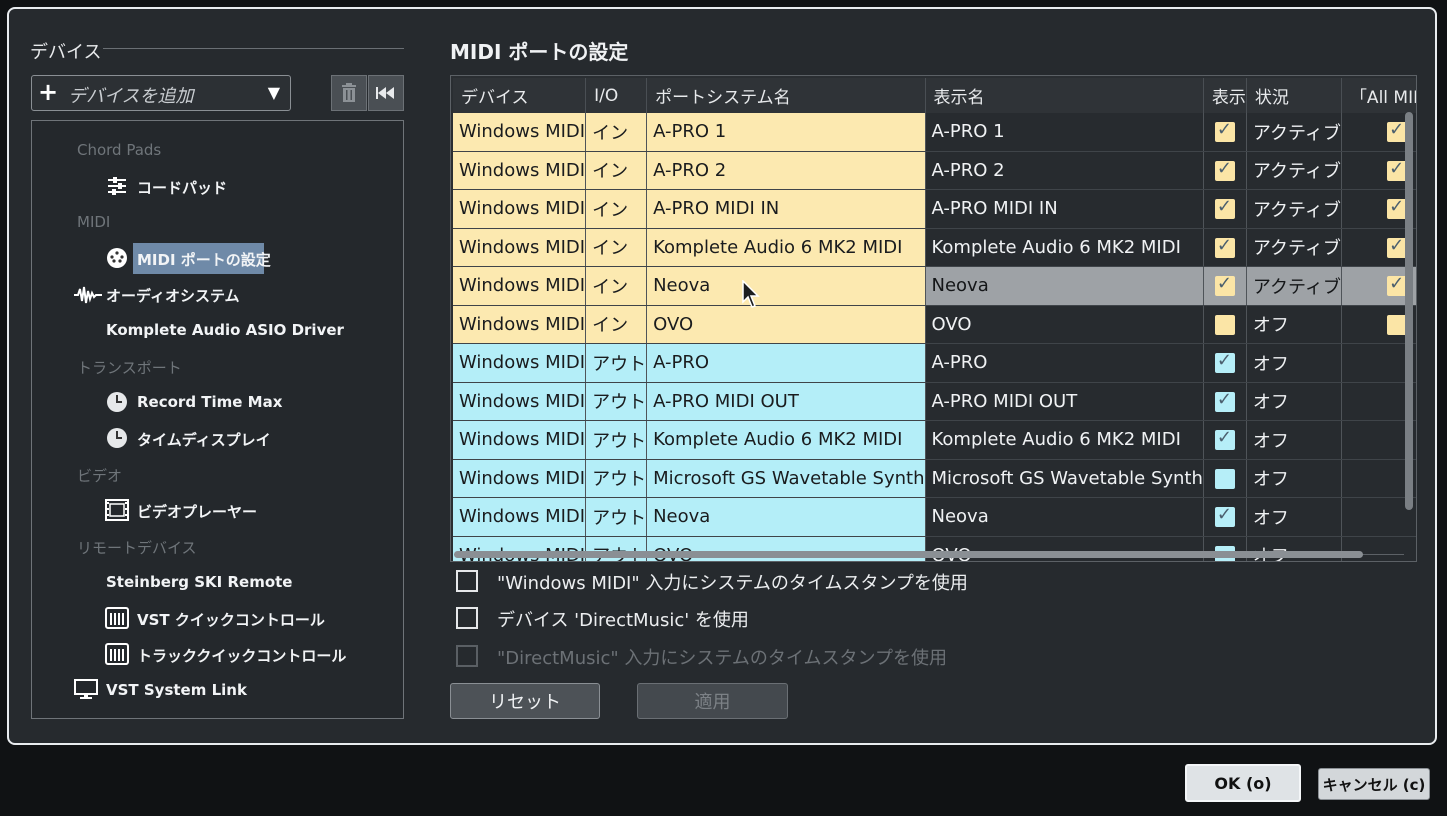  What do you see at coordinates (209, 402) in the screenshot?
I see `tree-item-record-time-max: Record Time Max` at bounding box center [209, 402].